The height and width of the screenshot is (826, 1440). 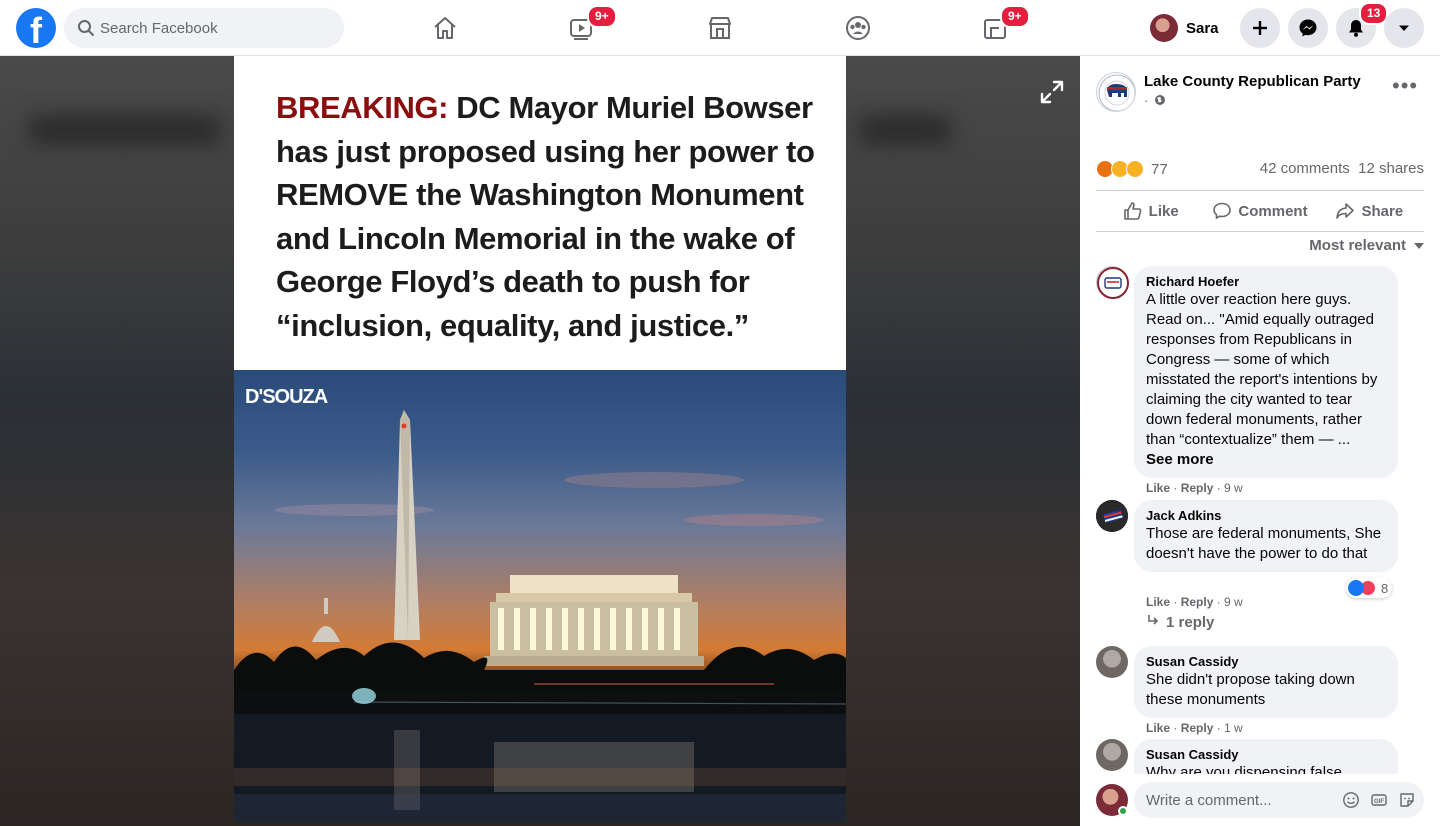 I want to click on page-name: Lake County Republican Party, so click(x=1252, y=81).